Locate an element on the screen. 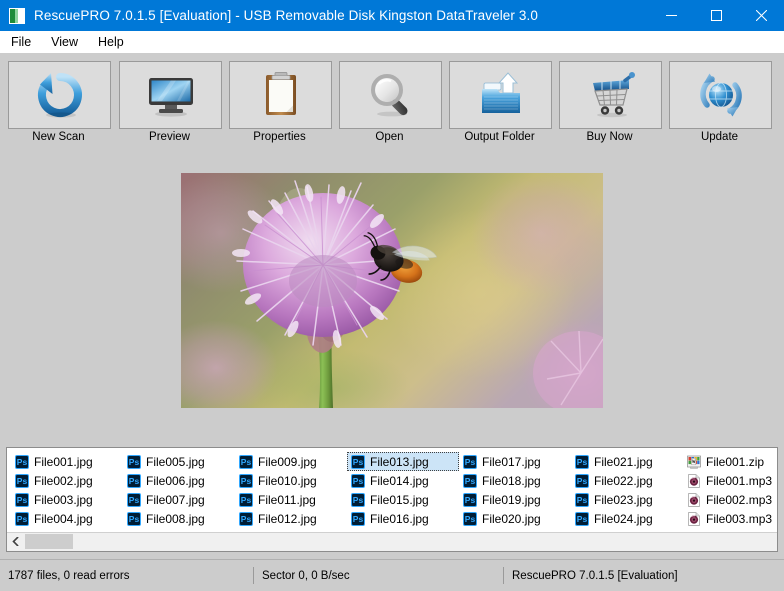 The width and height of the screenshot is (784, 591). file-name: File015.jpg is located at coordinates (399, 499).